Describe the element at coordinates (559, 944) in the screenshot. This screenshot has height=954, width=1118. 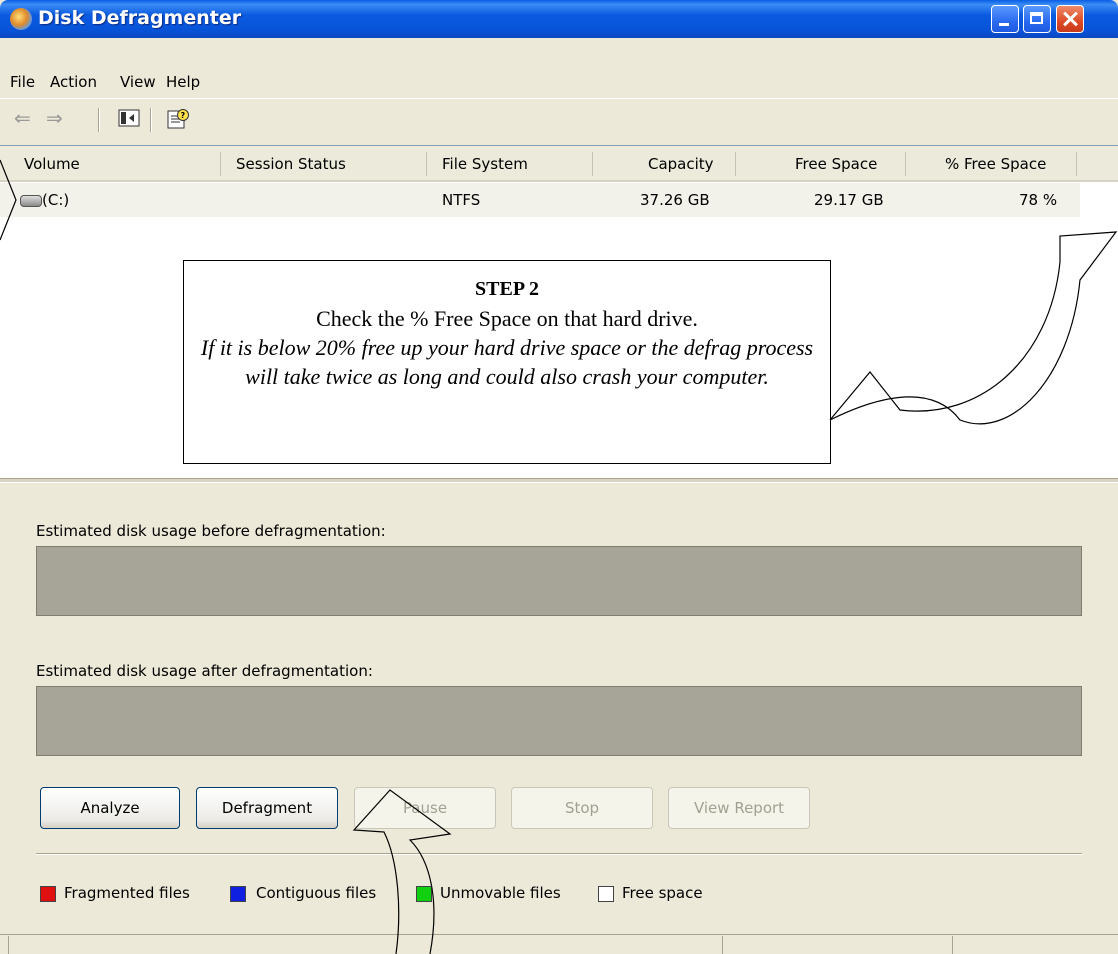
I see `status-bar` at that location.